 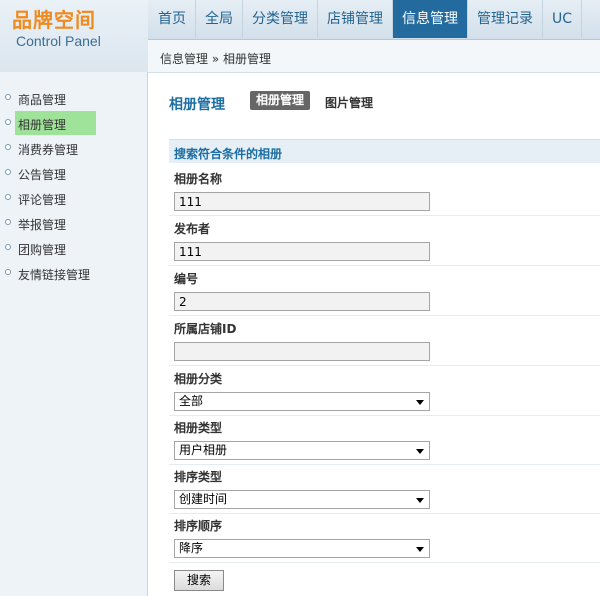 What do you see at coordinates (302, 301) in the screenshot?
I see `number-input` at bounding box center [302, 301].